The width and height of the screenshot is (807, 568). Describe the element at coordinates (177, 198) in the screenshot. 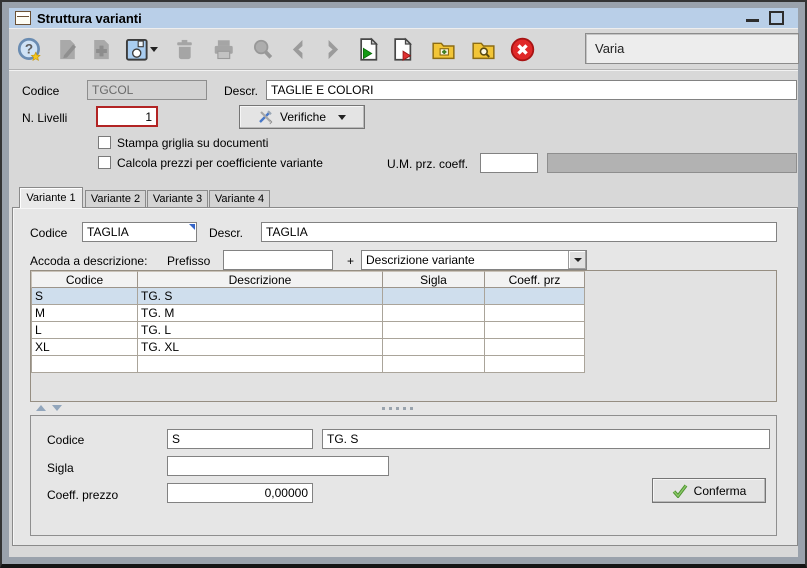

I see `tab-variante-3: Variante 3` at that location.